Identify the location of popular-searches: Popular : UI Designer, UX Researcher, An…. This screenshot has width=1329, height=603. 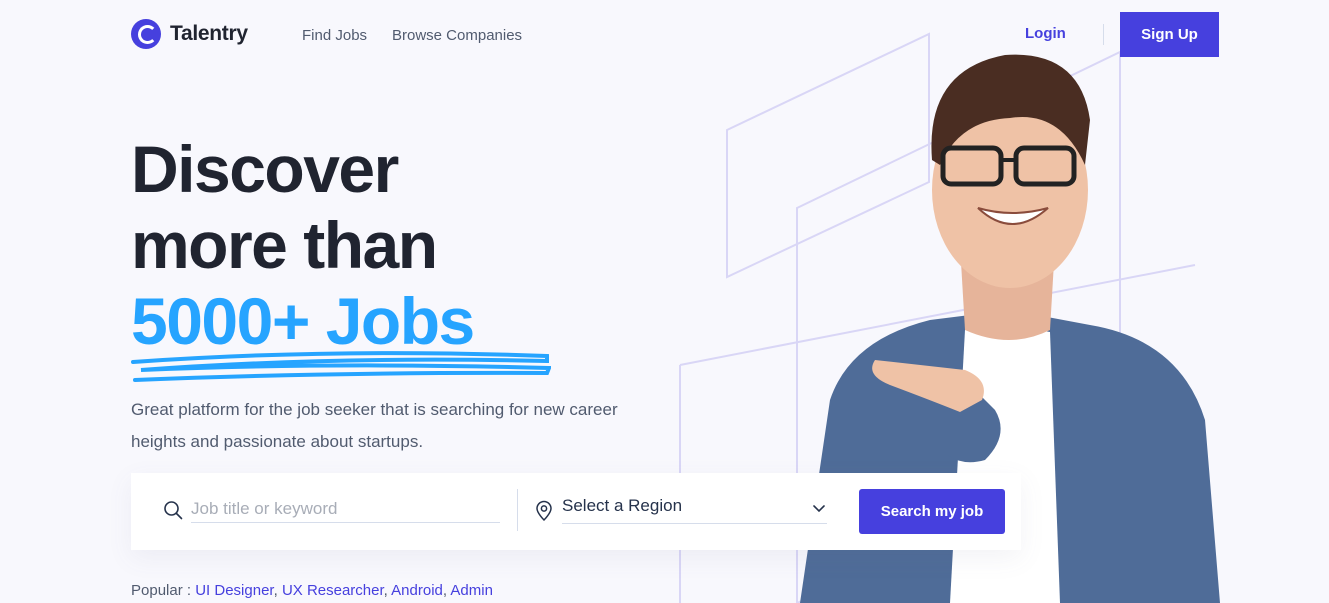
(312, 590).